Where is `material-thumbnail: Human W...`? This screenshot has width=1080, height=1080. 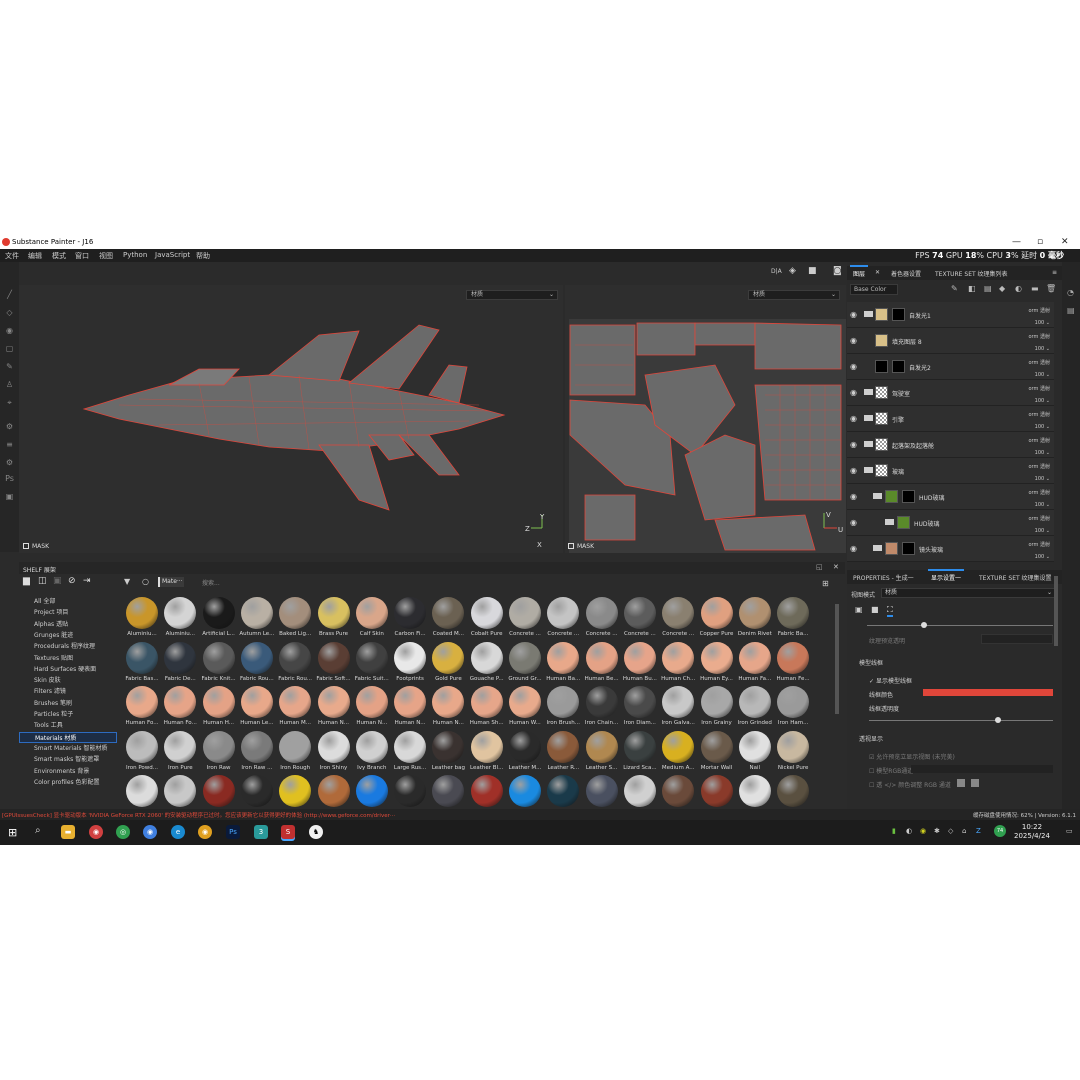 material-thumbnail: Human W... is located at coordinates (525, 708).